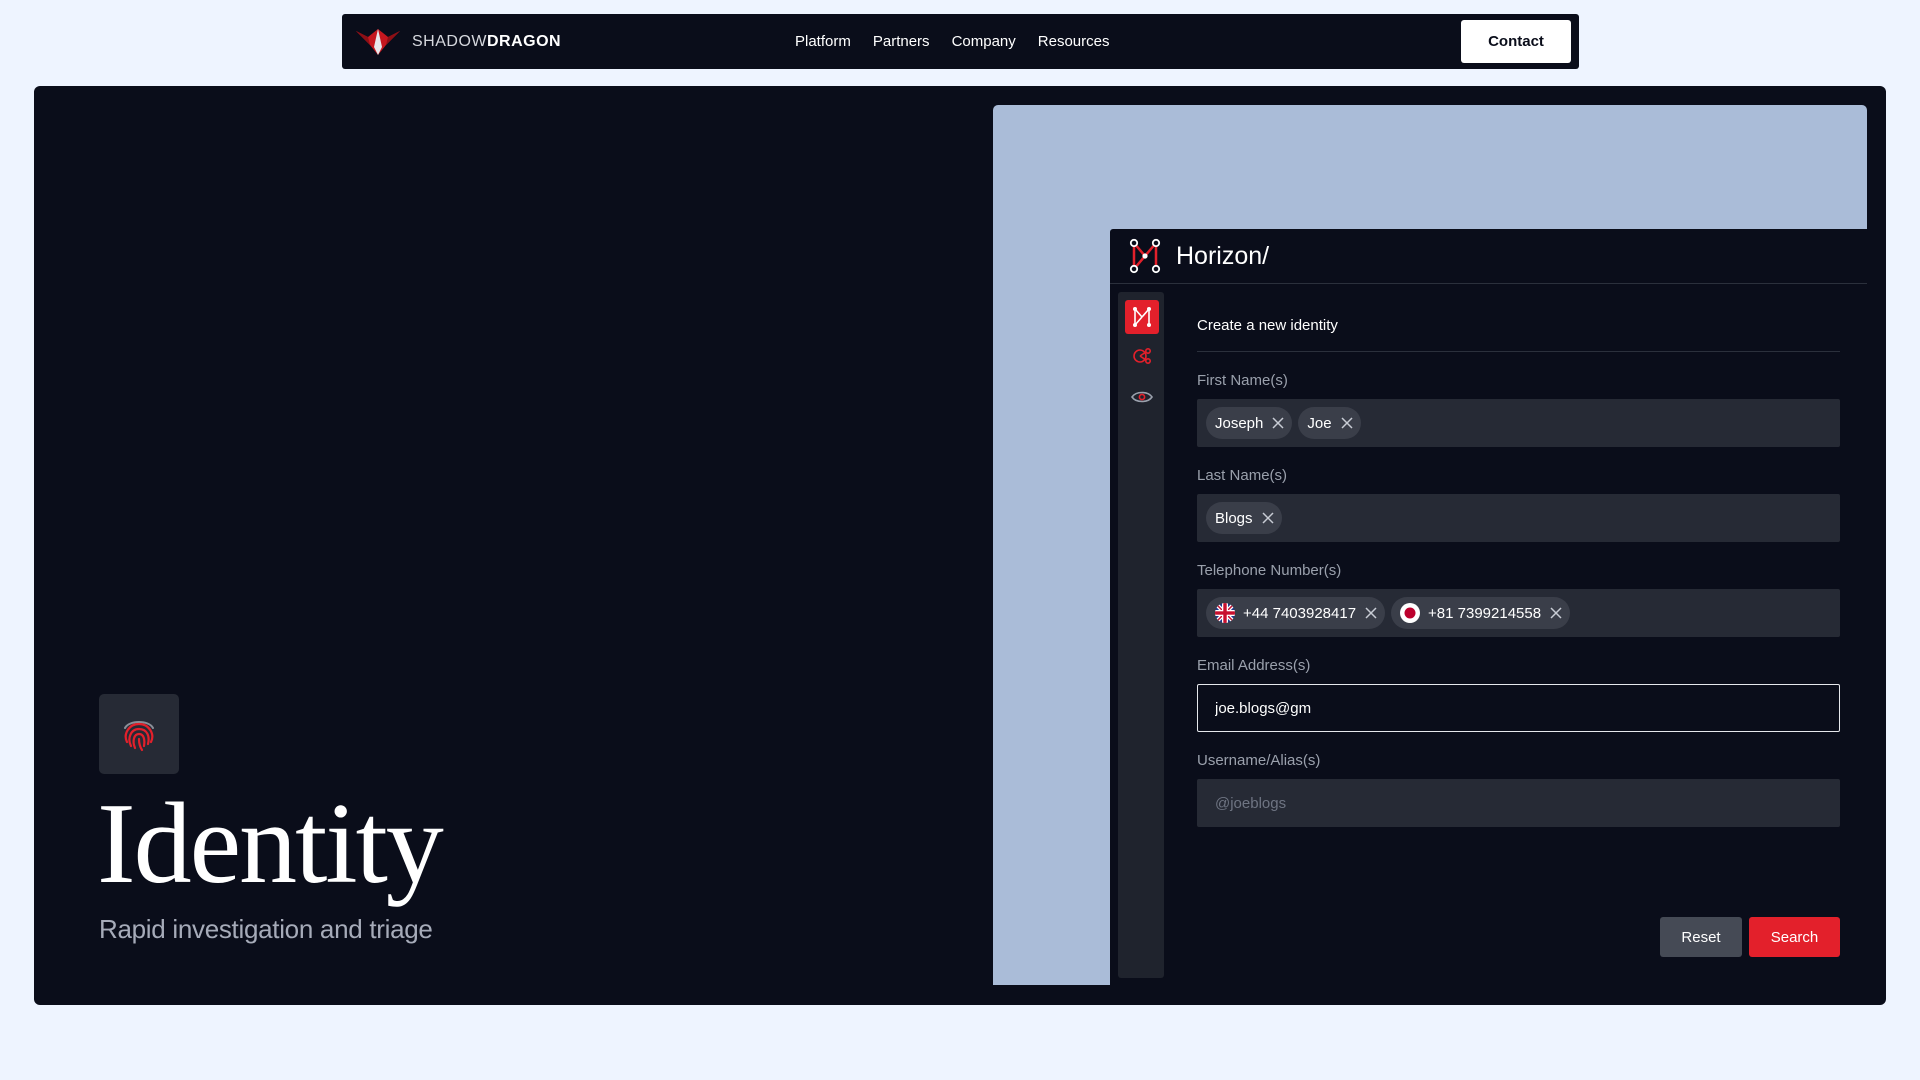 This screenshot has width=1920, height=1080. Describe the element at coordinates (1300, 613) in the screenshot. I see `phone-number: +44 7403928417` at that location.